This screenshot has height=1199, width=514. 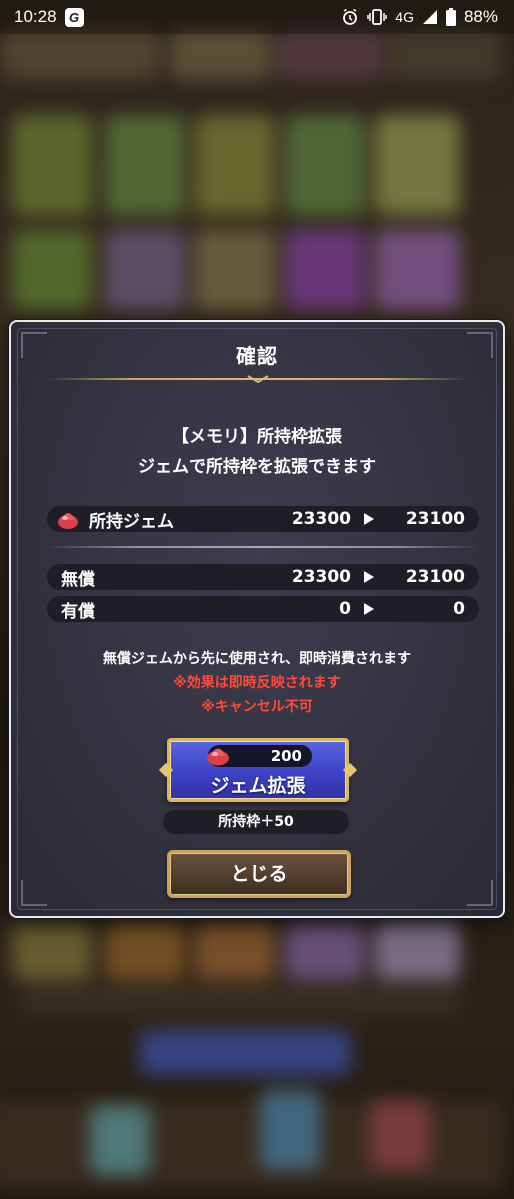 I want to click on gem-expand-label: ジェム拡張, so click(x=258, y=786).